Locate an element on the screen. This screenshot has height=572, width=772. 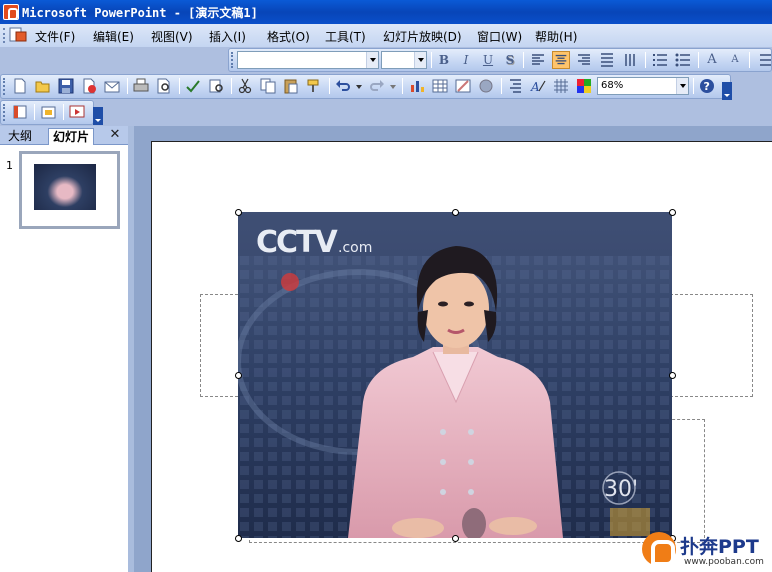
powerpoint-app-icon is located at coordinates (11, 12).